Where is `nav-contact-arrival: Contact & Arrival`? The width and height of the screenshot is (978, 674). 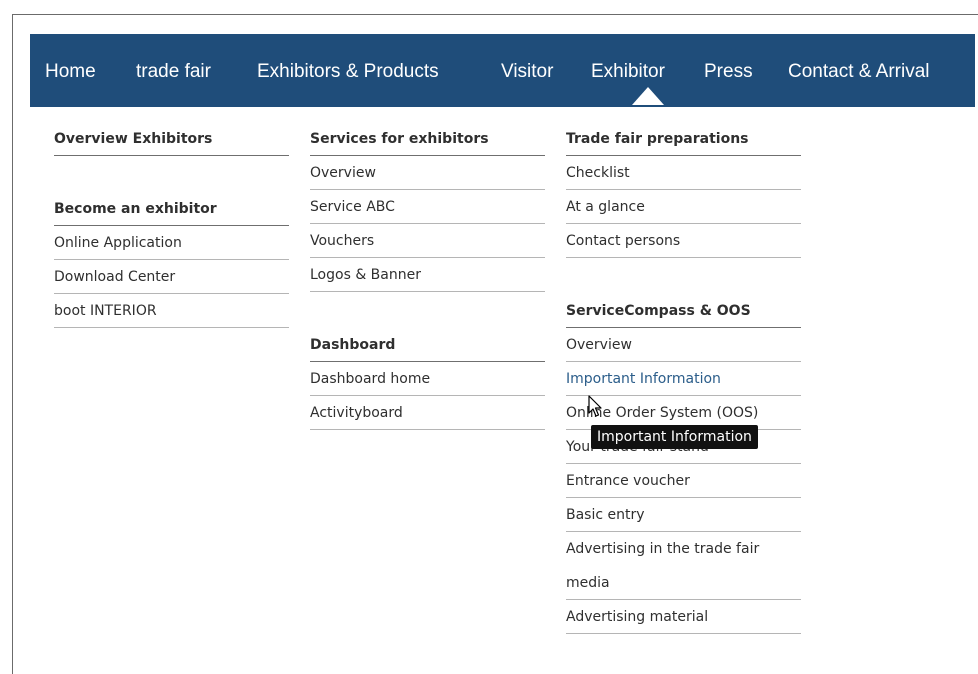
nav-contact-arrival: Contact & Arrival is located at coordinates (859, 72).